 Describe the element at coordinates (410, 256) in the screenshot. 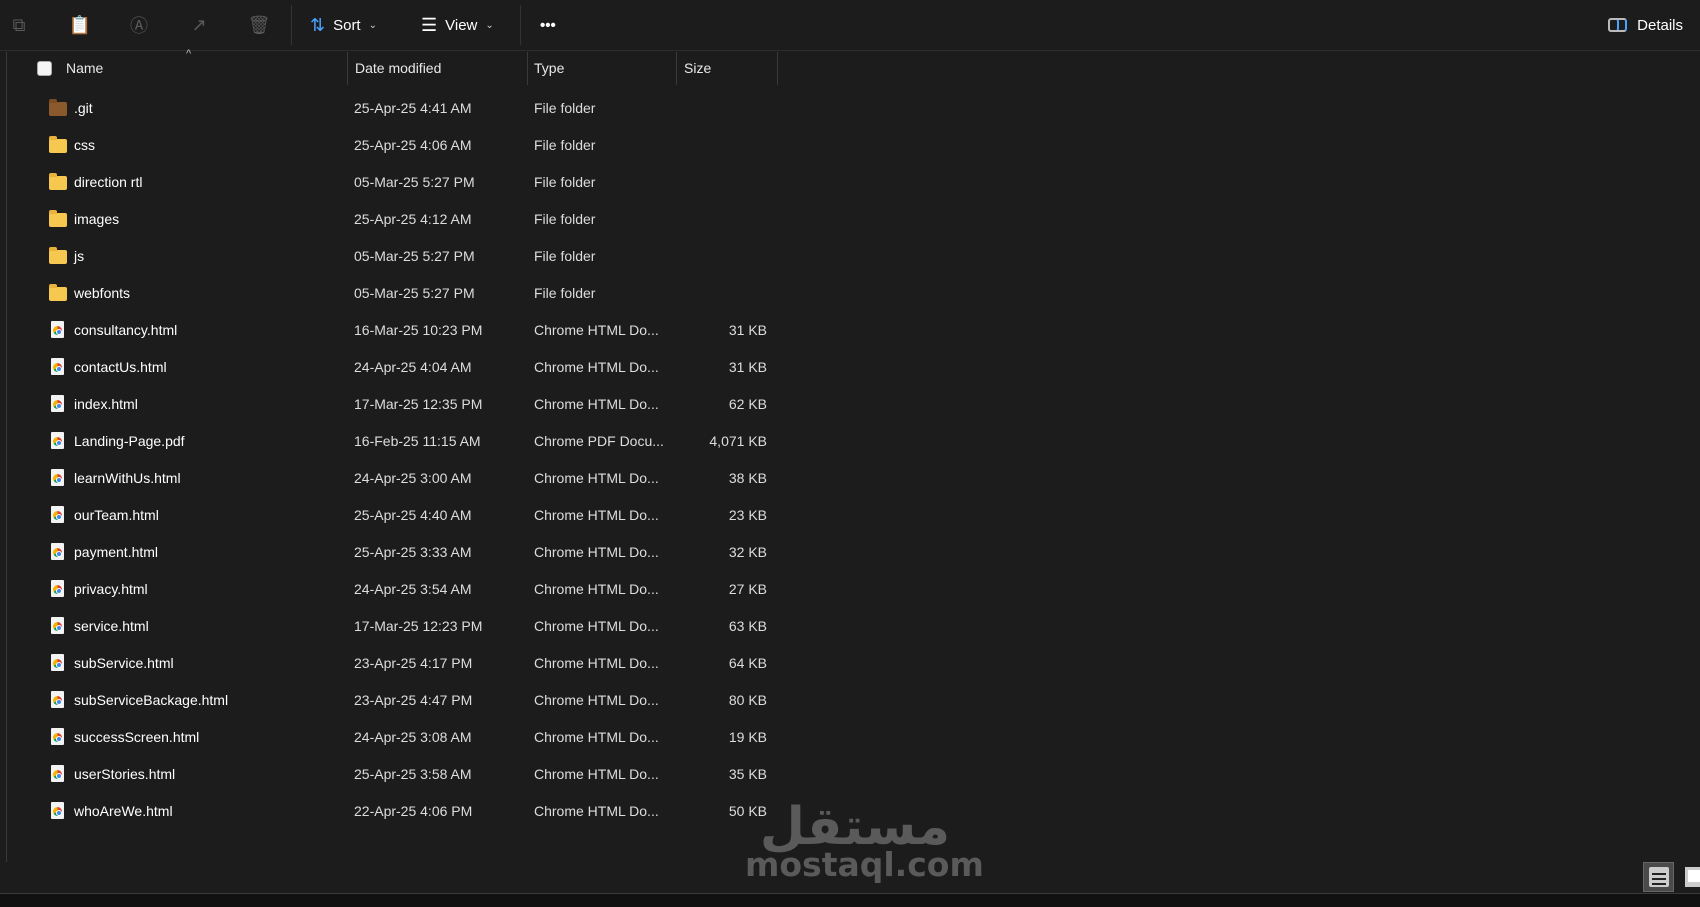

I see `file-row: js 05-Mar-25 5:27 PM File folder` at that location.